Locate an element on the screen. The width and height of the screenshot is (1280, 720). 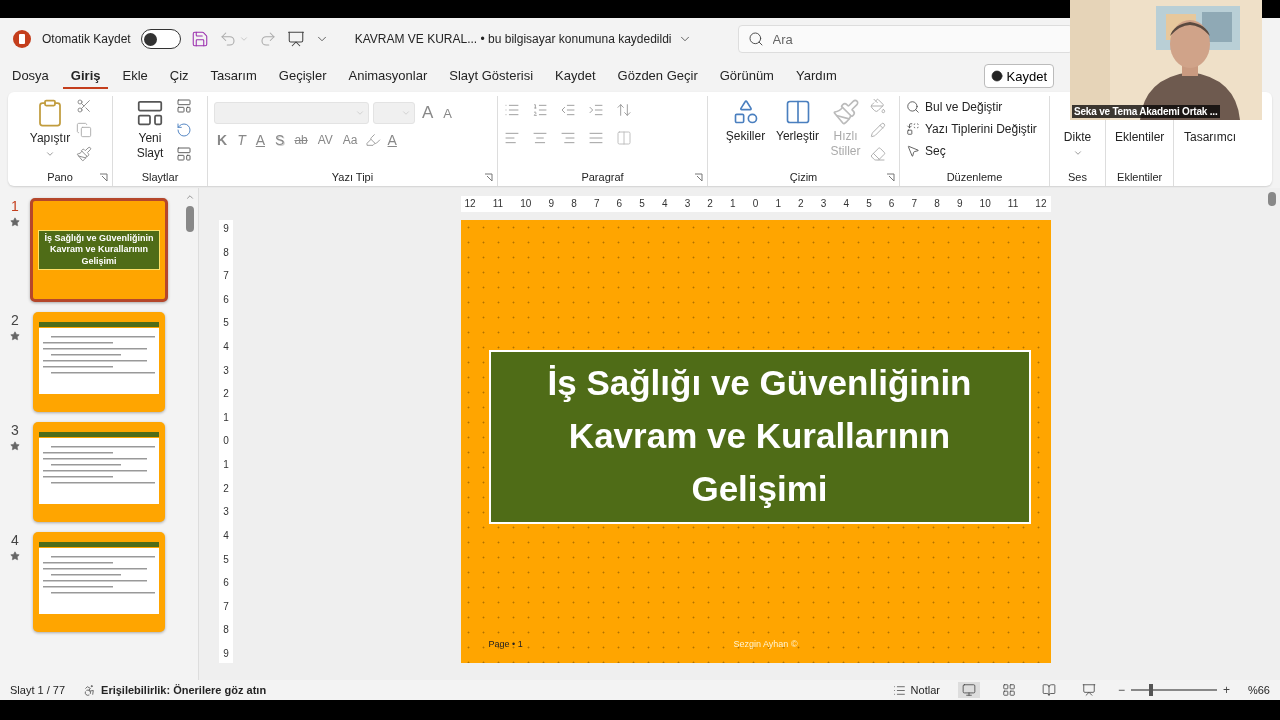
slide-thumbnail: İş Sağlığı ve Güvenliğinin Kavram ve Kurallarının Gelişimi is located at coordinates (99, 250).